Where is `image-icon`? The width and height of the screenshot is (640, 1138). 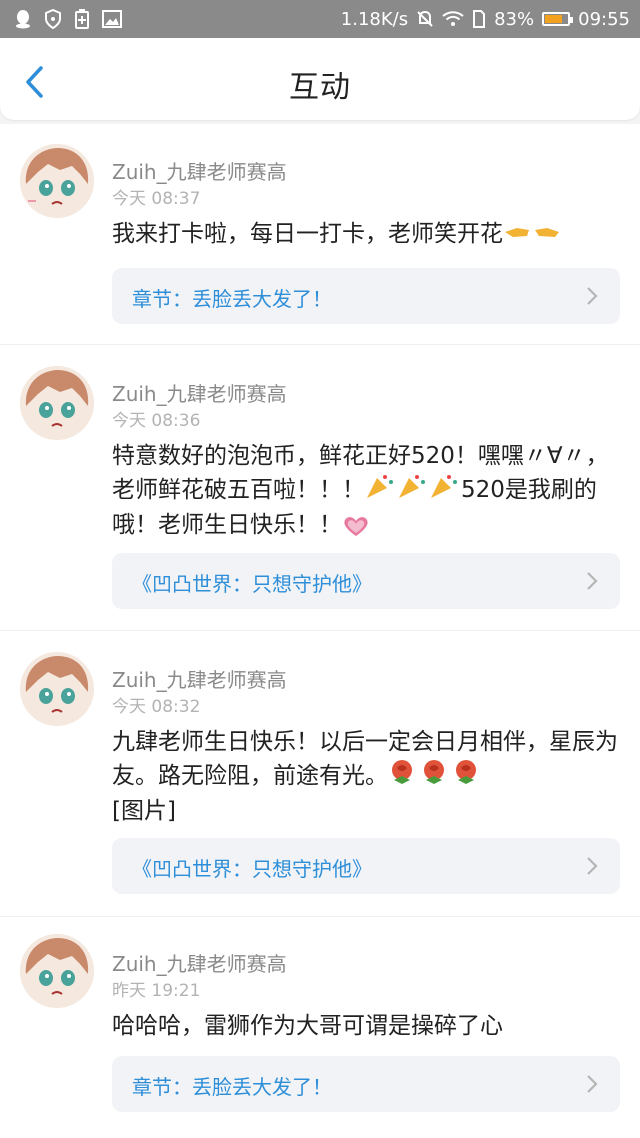 image-icon is located at coordinates (112, 19).